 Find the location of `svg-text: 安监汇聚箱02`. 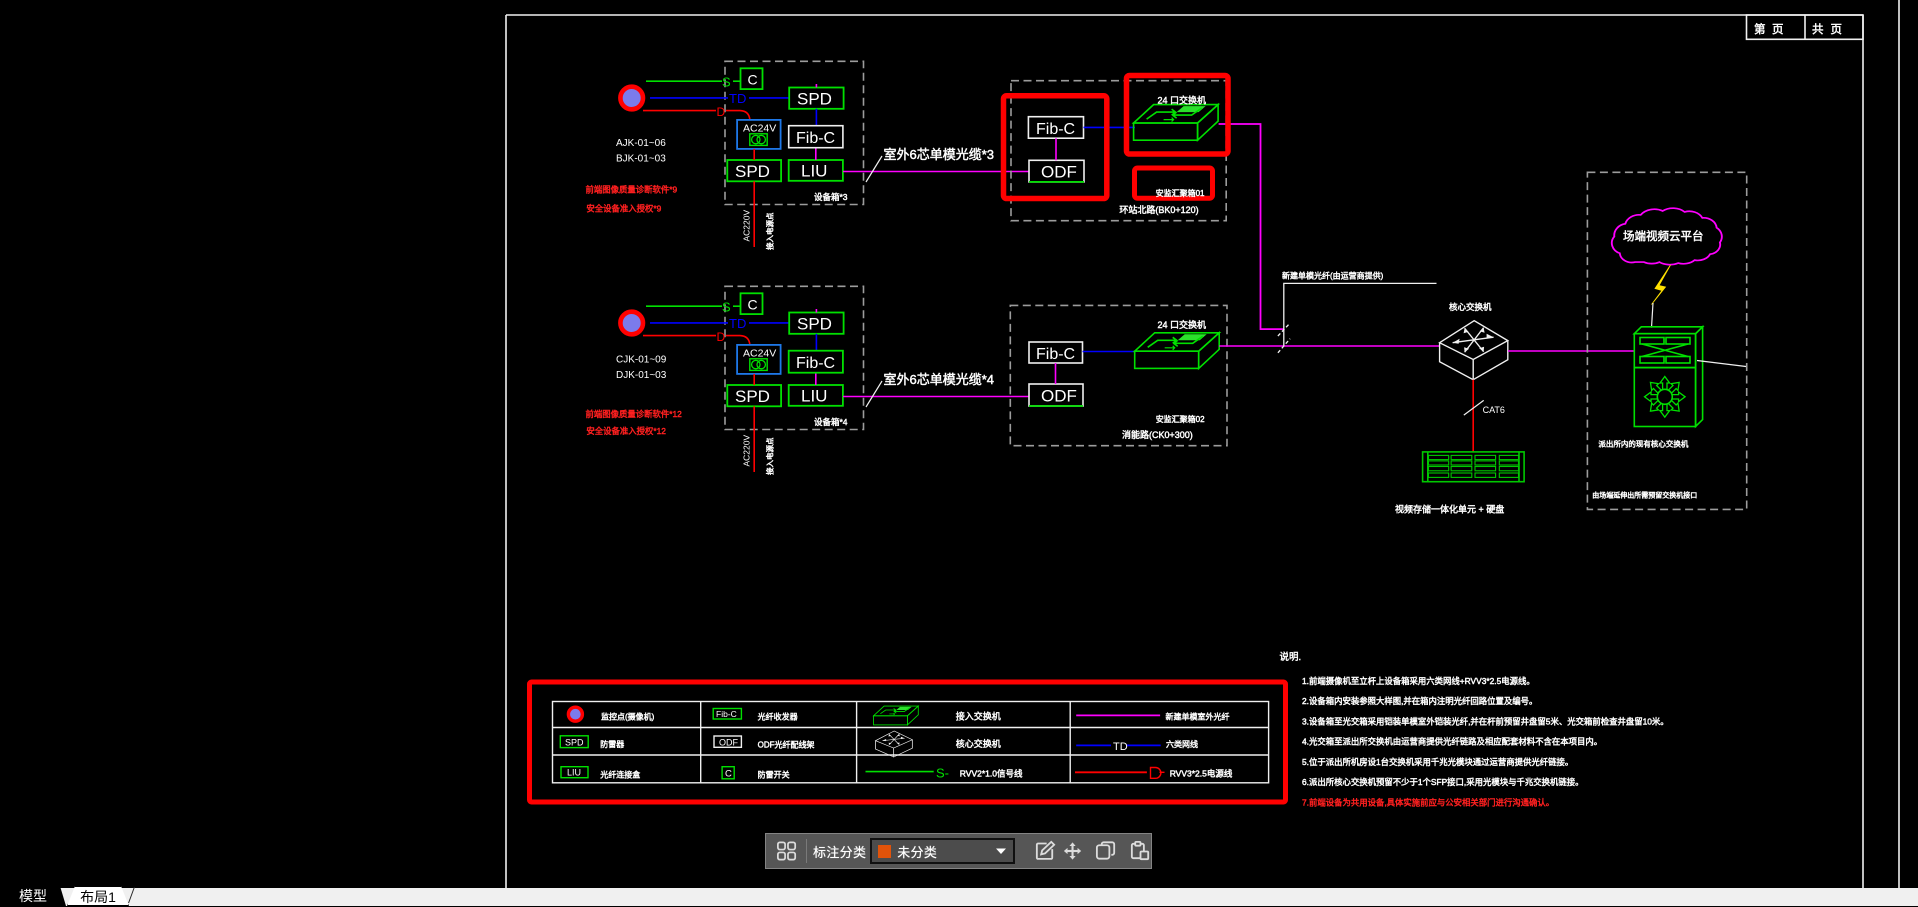

svg-text: 安监汇聚箱02 is located at coordinates (1180, 419).